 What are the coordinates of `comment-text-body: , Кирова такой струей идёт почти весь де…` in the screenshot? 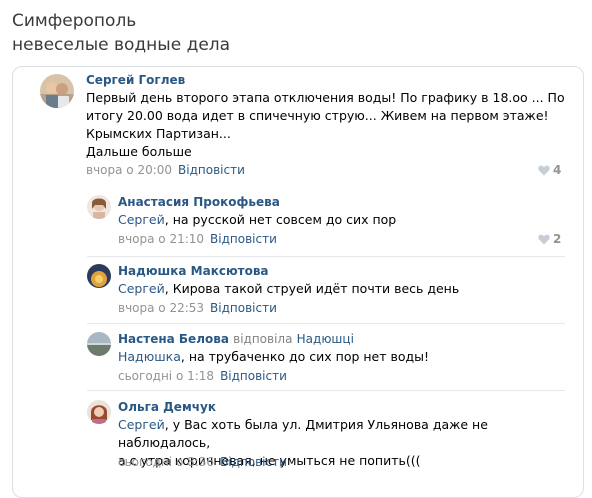 It's located at (312, 288).